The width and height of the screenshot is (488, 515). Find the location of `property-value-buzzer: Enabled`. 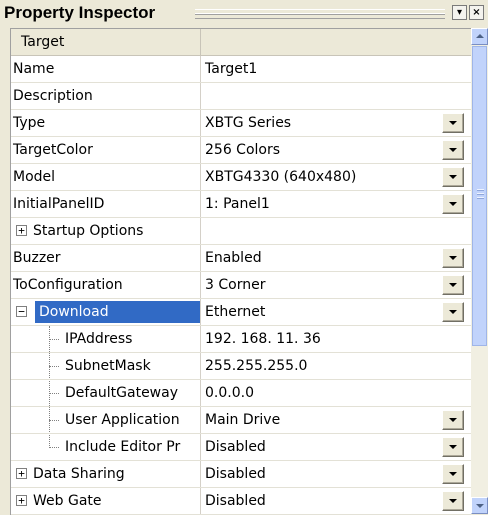

property-value-buzzer: Enabled is located at coordinates (233, 258).